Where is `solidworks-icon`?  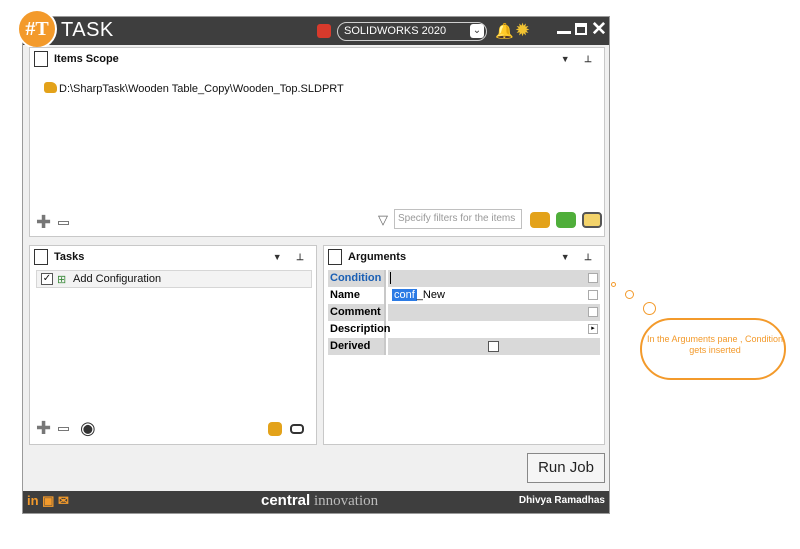
solidworks-icon is located at coordinates (324, 31).